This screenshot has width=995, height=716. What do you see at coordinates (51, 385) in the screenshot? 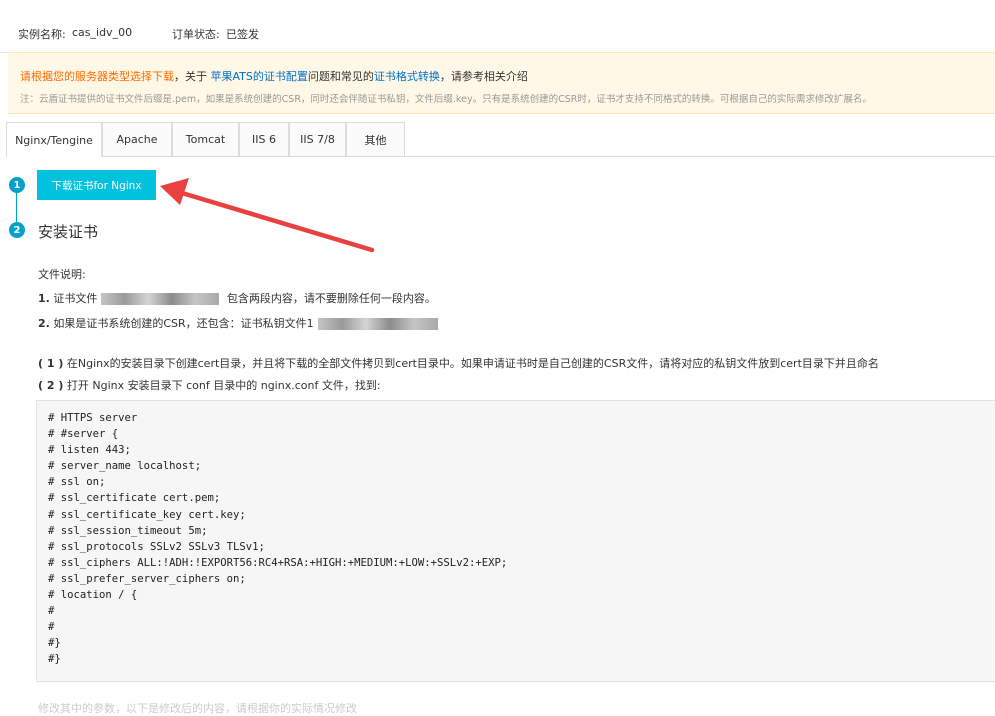
I see `instruction-2-number: ( 2 )` at bounding box center [51, 385].